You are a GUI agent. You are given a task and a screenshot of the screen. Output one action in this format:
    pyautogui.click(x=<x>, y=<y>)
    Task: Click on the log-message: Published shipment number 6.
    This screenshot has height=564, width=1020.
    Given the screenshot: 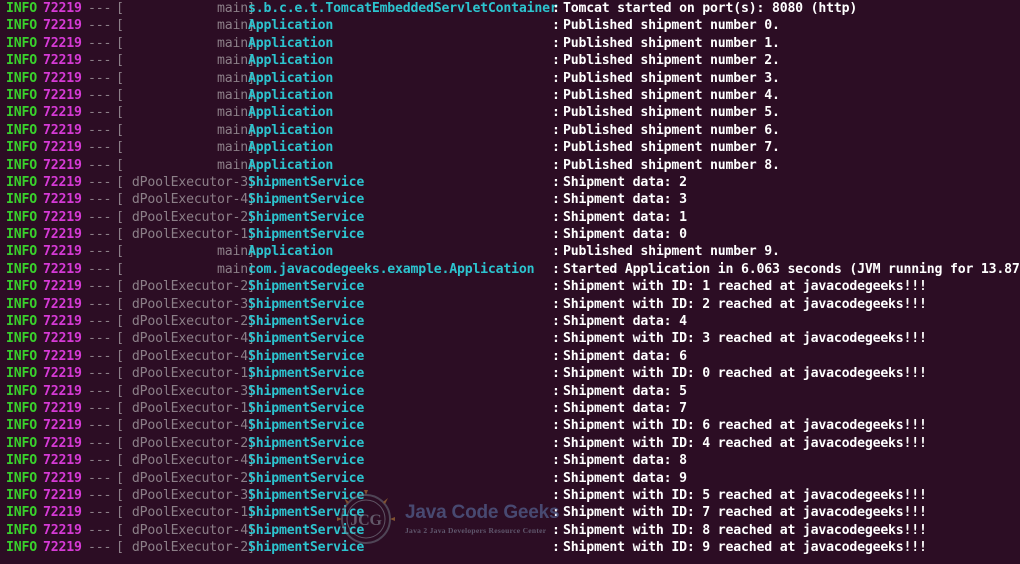 What is the action you would take?
    pyautogui.click(x=671, y=130)
    